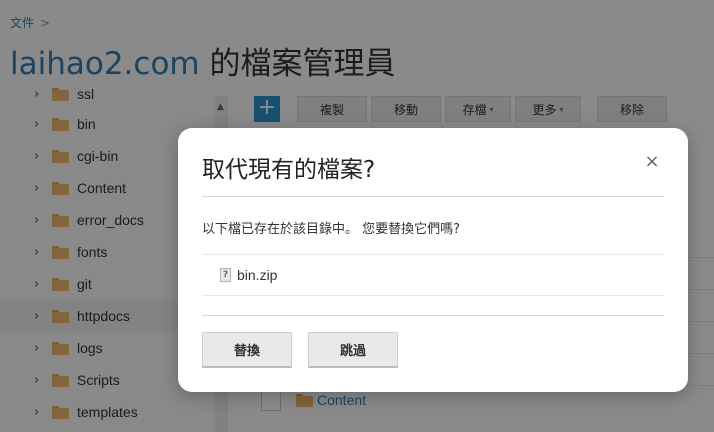 The image size is (714, 432). I want to click on list-item: ? bin.zip, so click(433, 275).